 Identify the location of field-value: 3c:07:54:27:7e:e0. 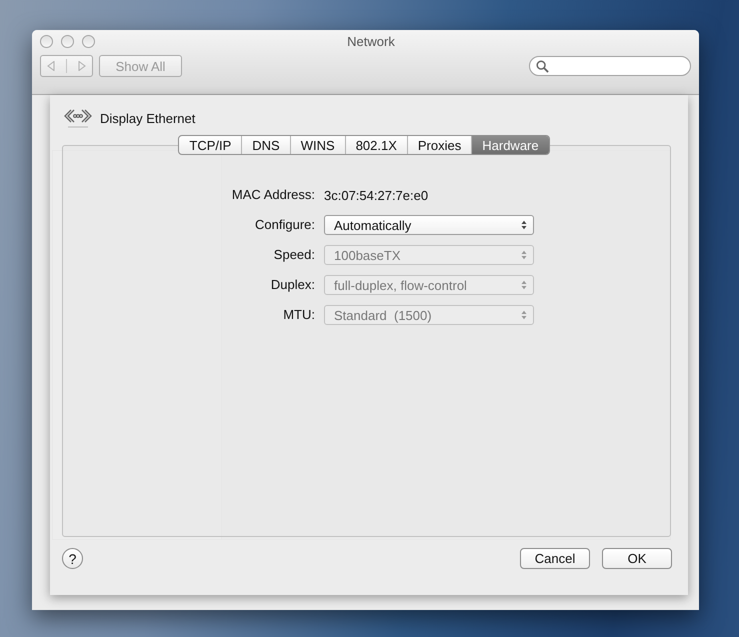
(376, 195).